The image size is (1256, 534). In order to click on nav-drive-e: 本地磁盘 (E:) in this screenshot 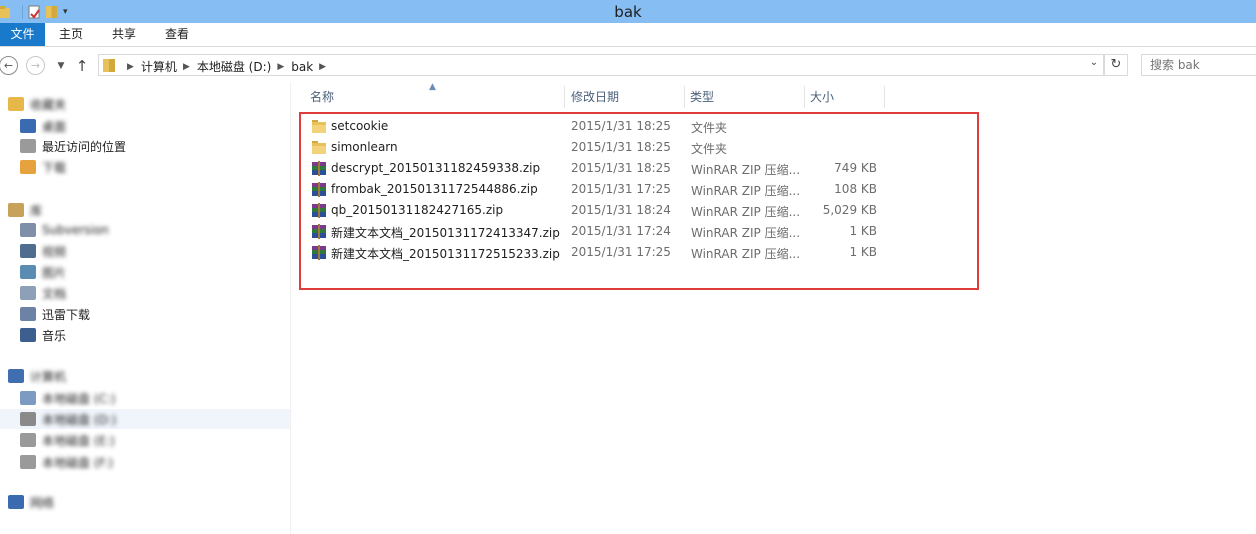, I will do `click(67, 440)`.